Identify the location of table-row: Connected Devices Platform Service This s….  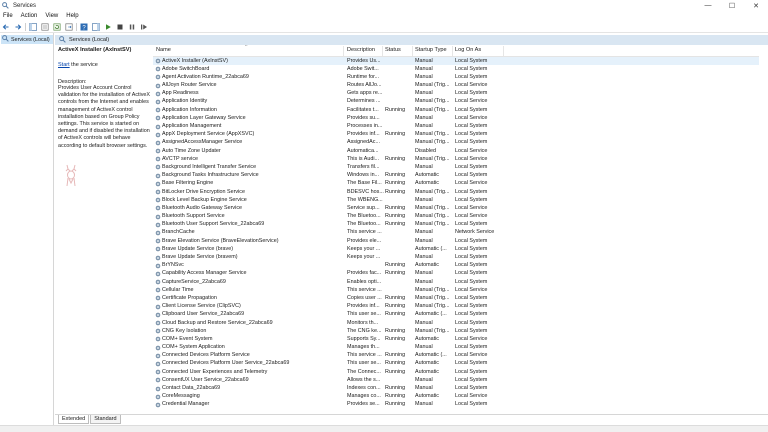
(460, 356).